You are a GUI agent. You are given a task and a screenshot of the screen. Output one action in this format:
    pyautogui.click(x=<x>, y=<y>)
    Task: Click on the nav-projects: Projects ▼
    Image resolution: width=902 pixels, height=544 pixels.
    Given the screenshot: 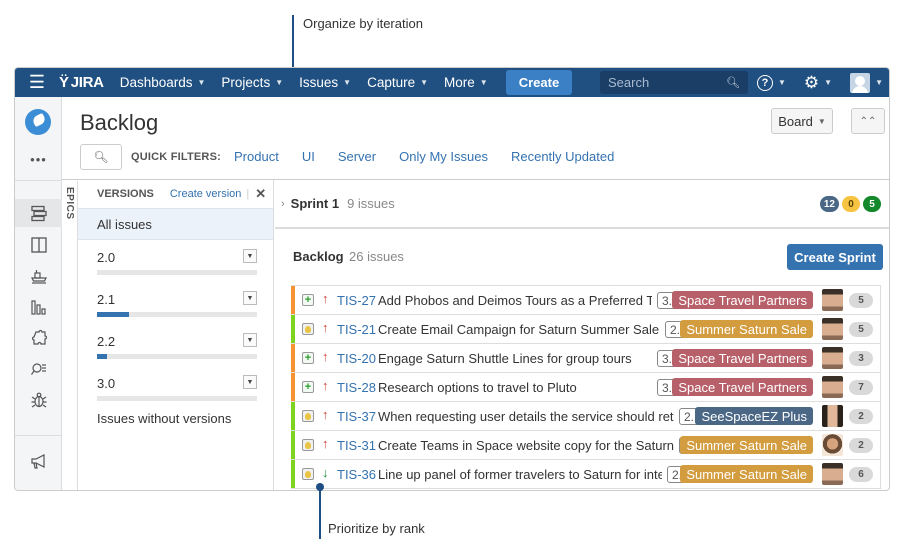 What is the action you would take?
    pyautogui.click(x=252, y=82)
    